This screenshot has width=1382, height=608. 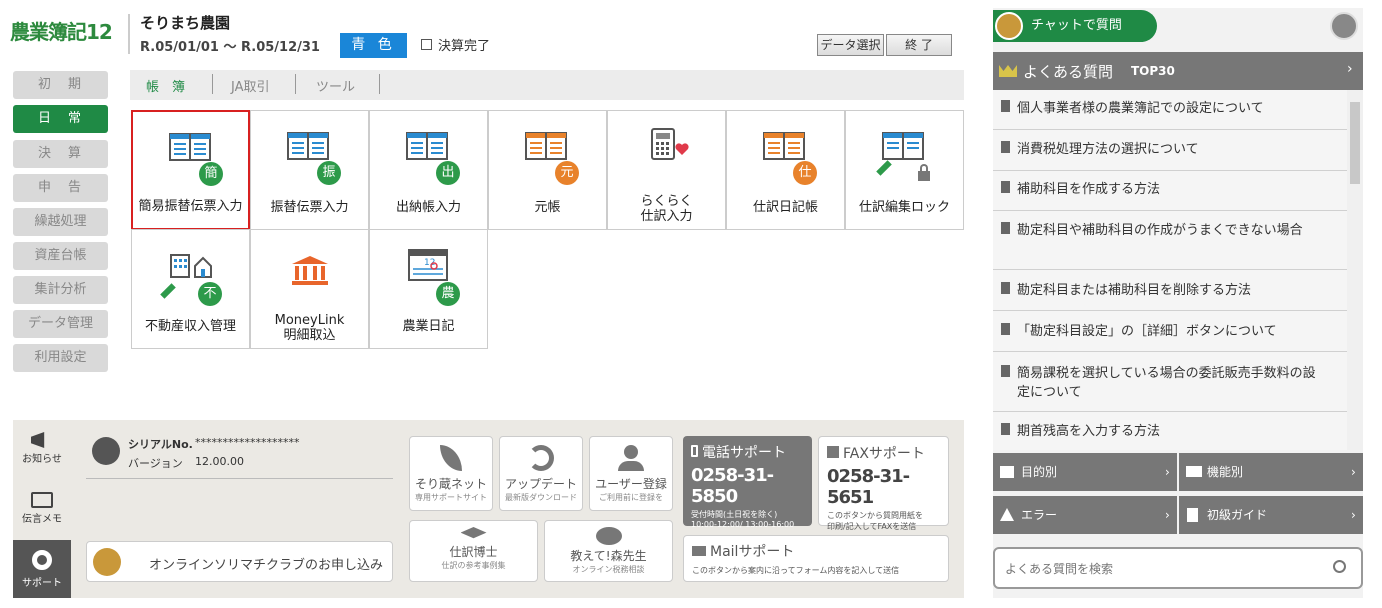 I want to click on badge-icon: 農, so click(x=448, y=294).